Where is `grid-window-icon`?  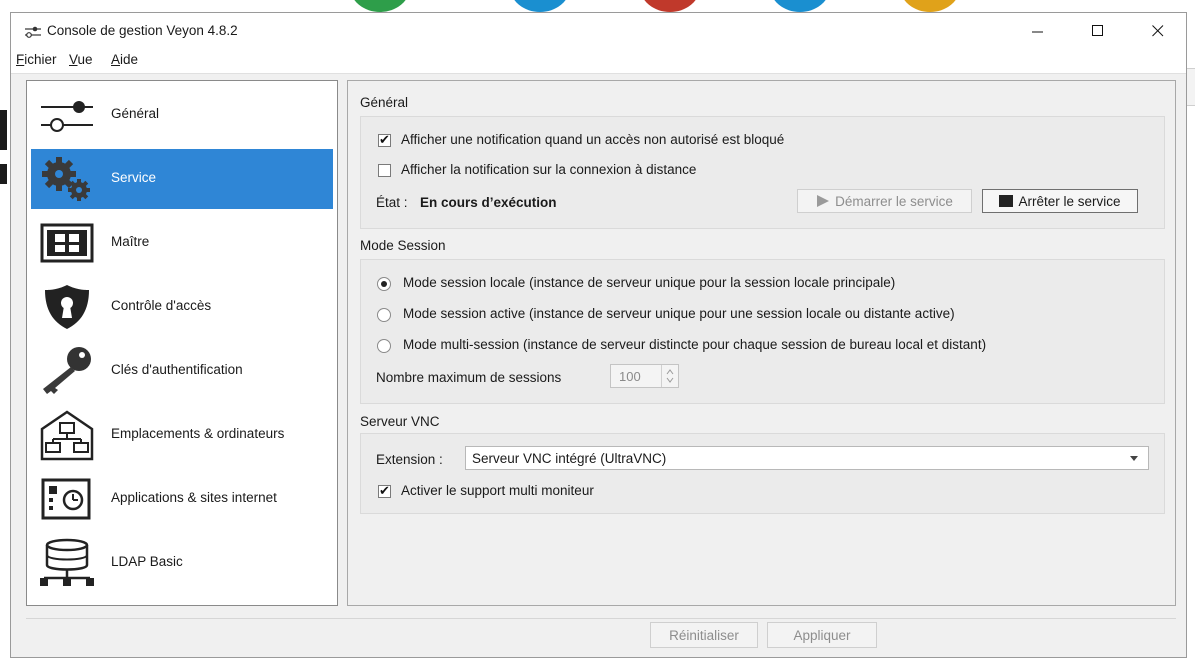 grid-window-icon is located at coordinates (67, 243).